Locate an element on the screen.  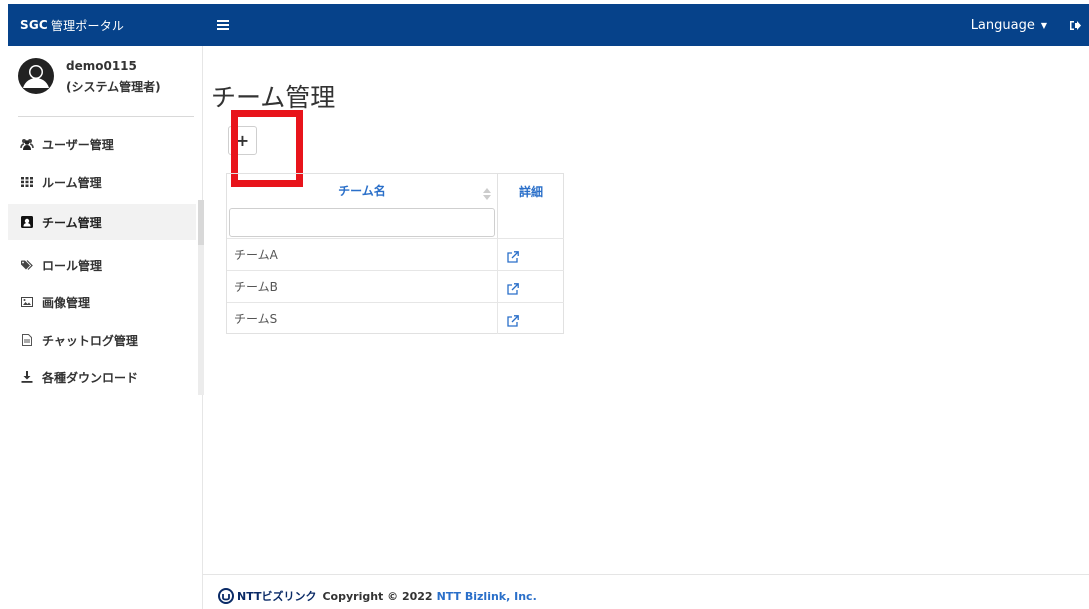
sidebar-item-label: チーム管理 is located at coordinates (72, 222).